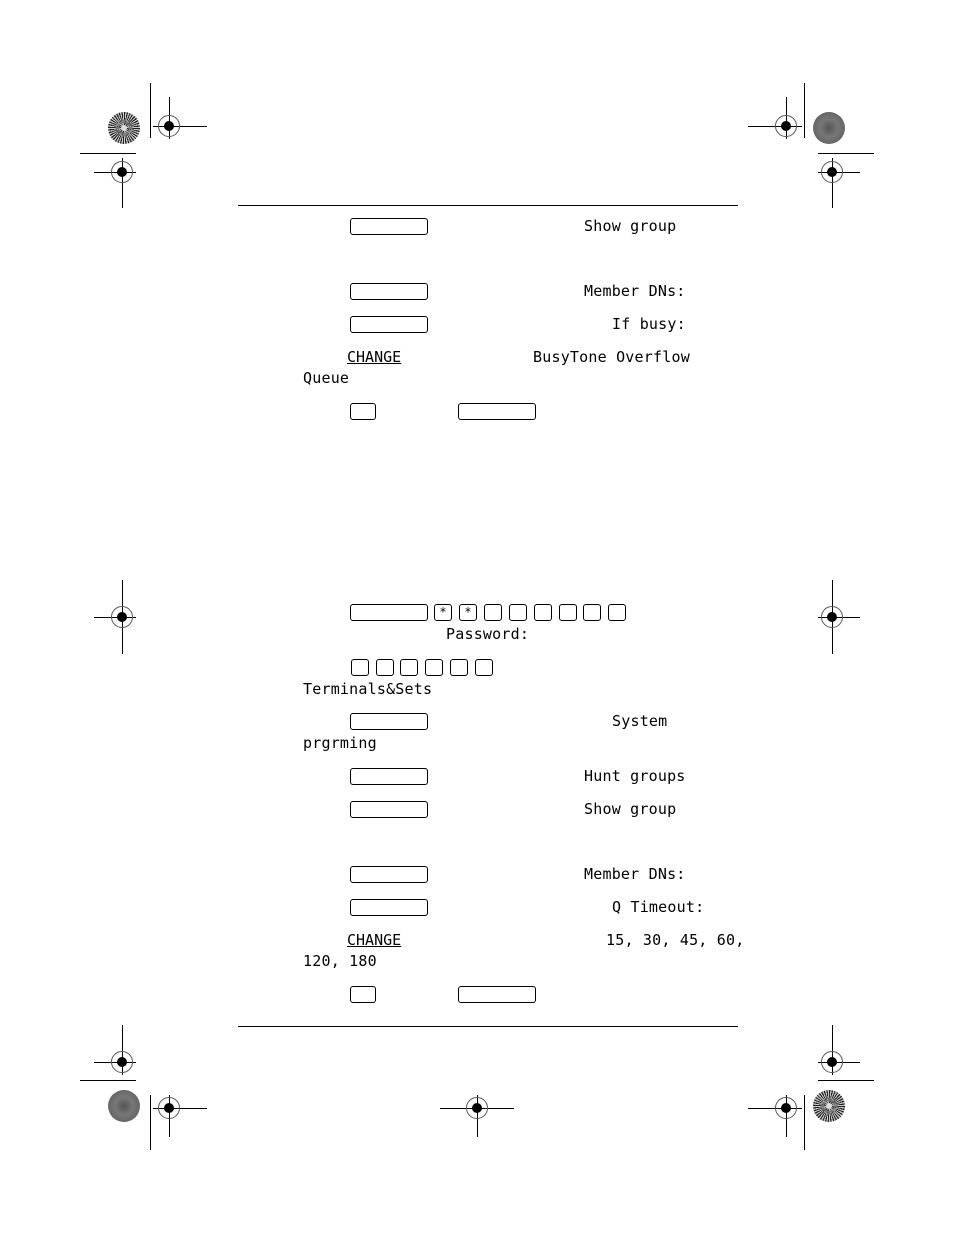 This screenshot has height=1235, width=954. Describe the element at coordinates (488, 205) in the screenshot. I see `header-rule` at that location.